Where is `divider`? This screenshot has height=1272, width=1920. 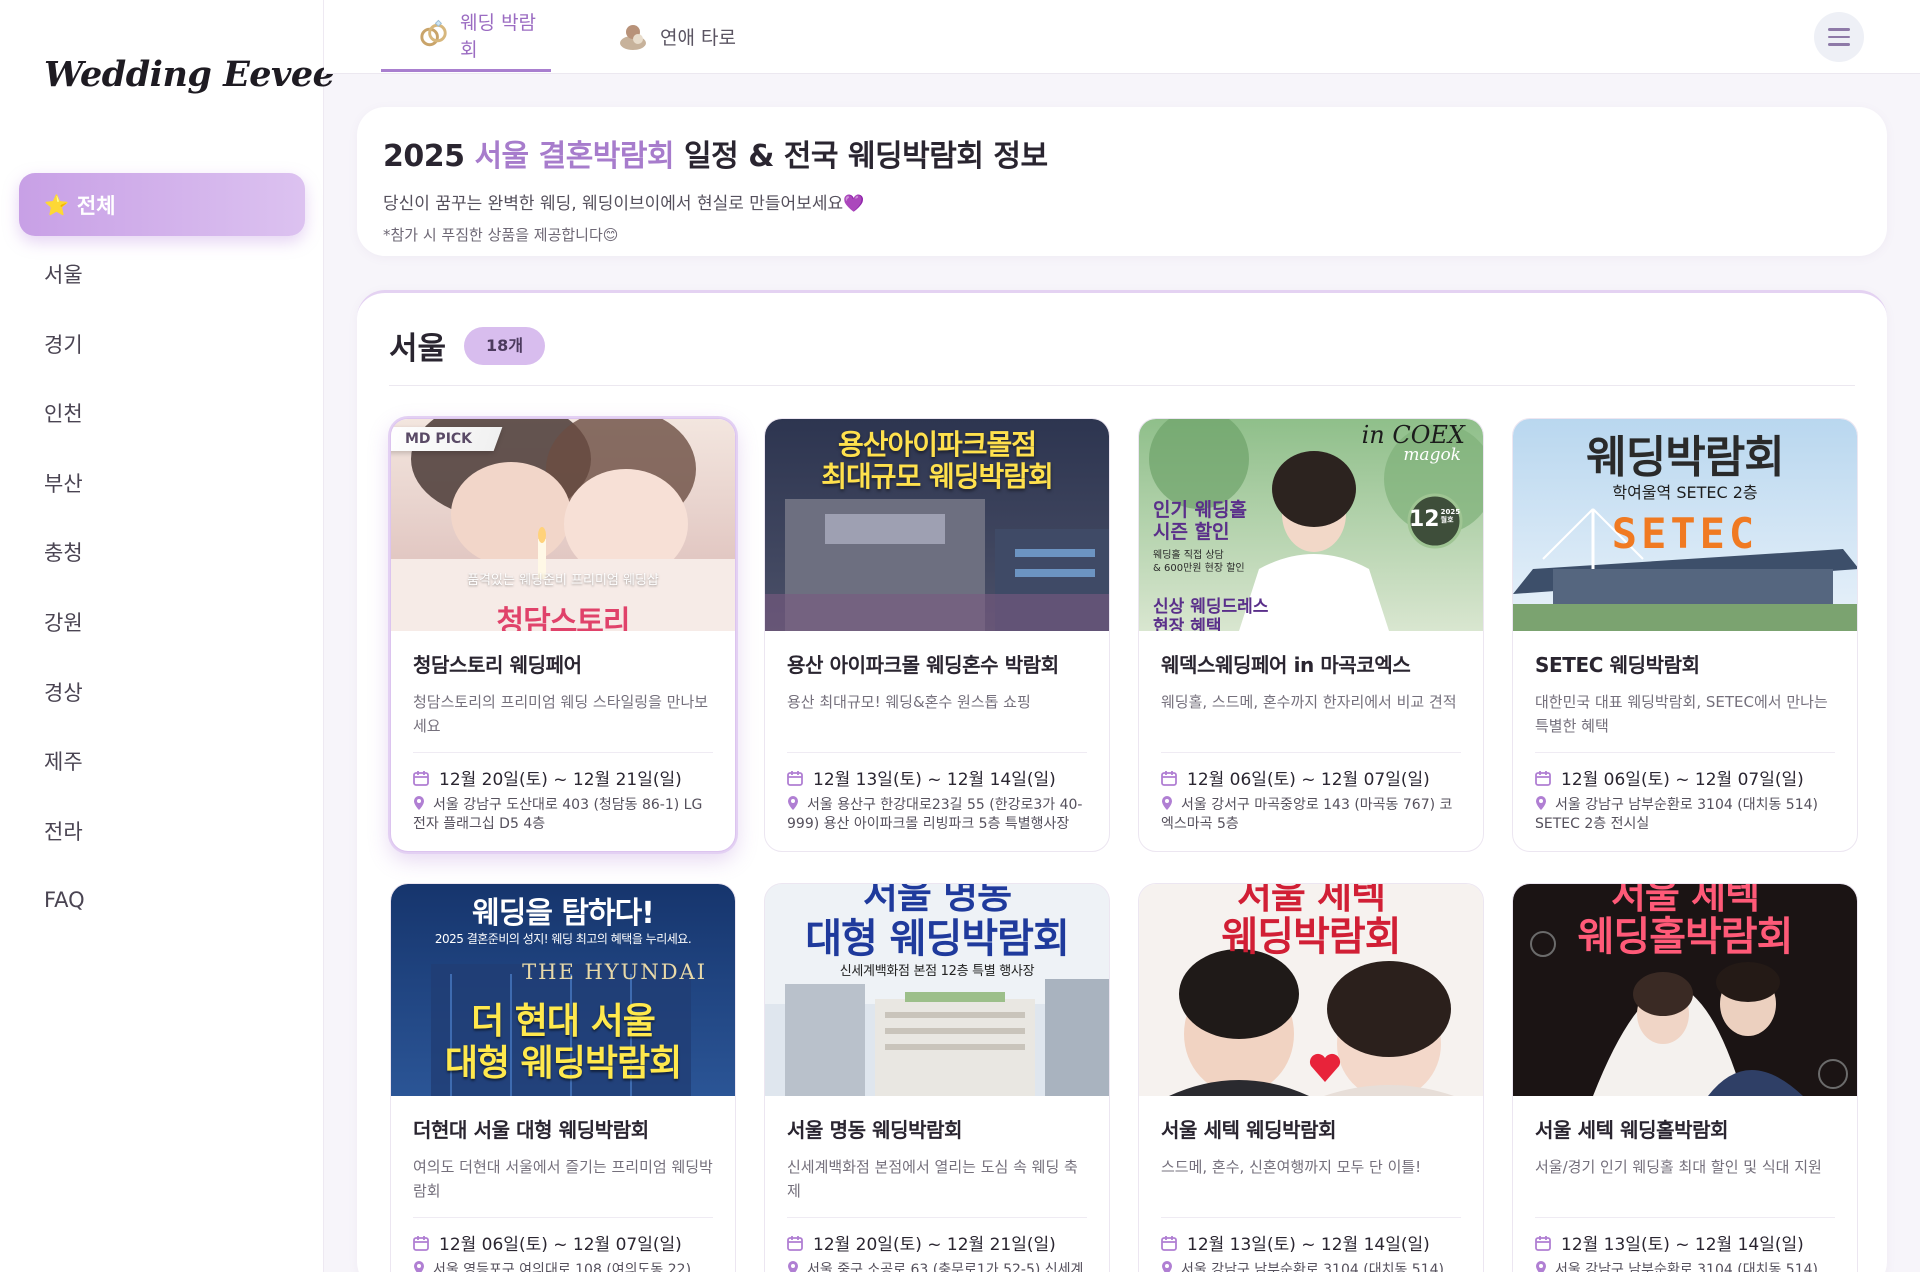 divider is located at coordinates (1122, 385).